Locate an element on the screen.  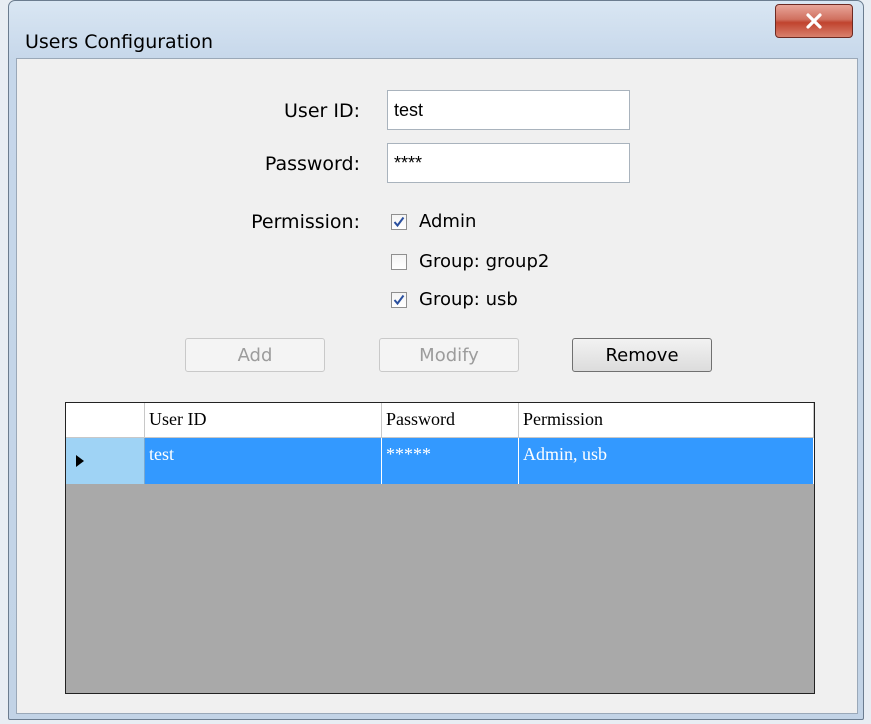
table-row: test ***** Admin, usb is located at coordinates (440, 461).